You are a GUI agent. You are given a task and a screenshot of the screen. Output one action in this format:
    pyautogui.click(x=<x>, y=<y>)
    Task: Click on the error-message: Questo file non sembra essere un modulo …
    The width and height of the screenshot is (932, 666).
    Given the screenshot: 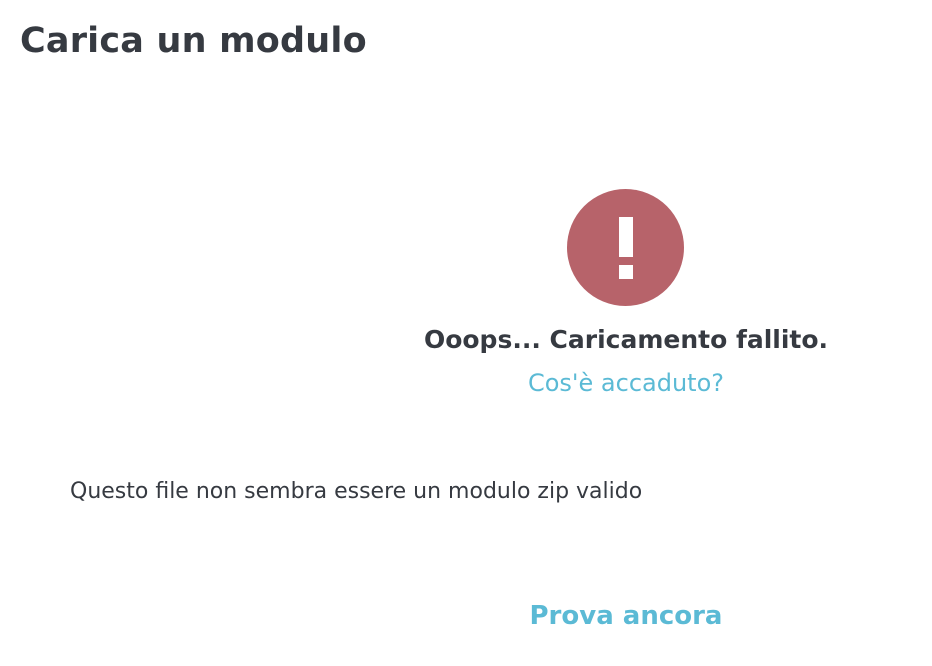 What is the action you would take?
    pyautogui.click(x=356, y=491)
    